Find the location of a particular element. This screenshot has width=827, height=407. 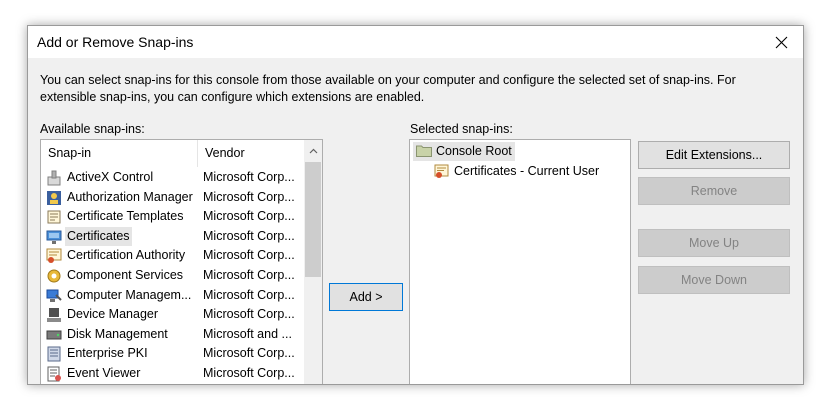

scroll-up-button is located at coordinates (313, 151).